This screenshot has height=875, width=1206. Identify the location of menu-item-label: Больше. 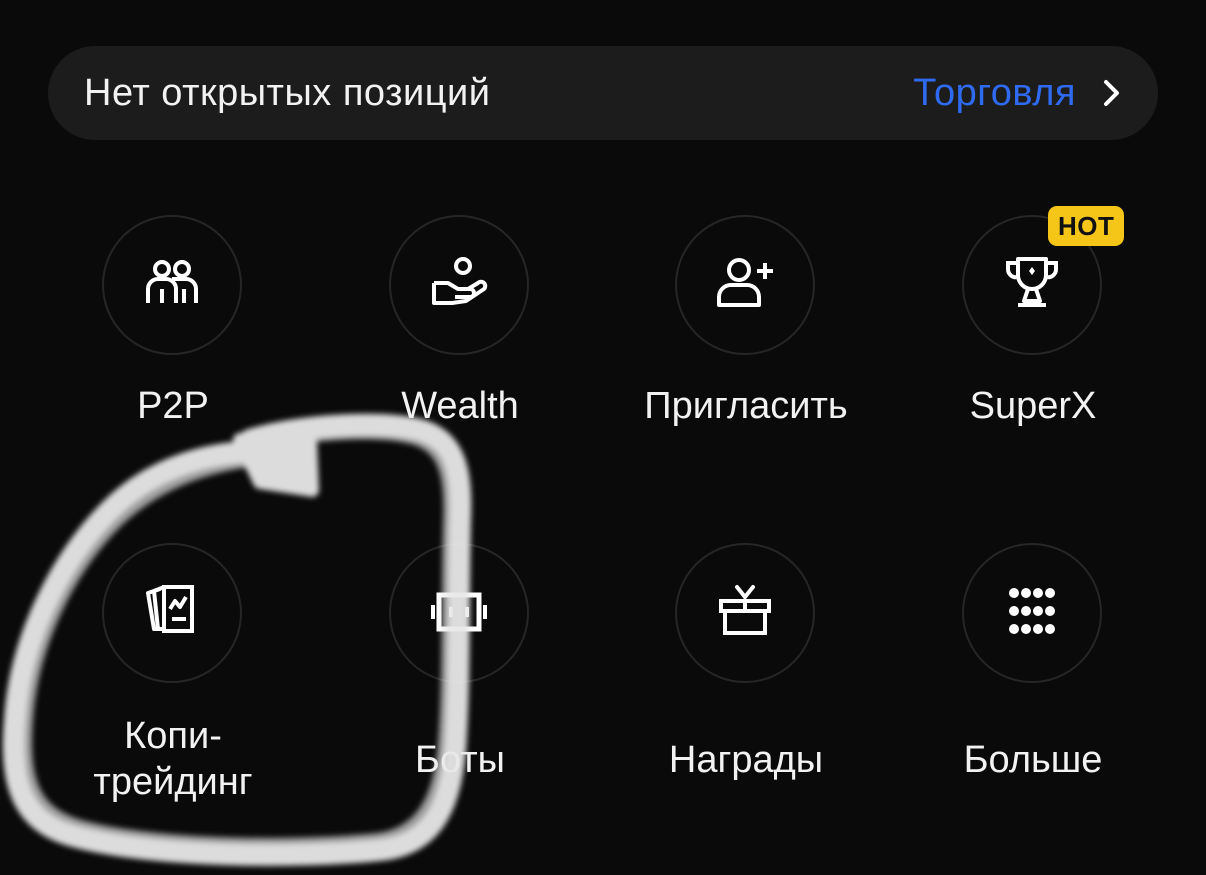
(1033, 760).